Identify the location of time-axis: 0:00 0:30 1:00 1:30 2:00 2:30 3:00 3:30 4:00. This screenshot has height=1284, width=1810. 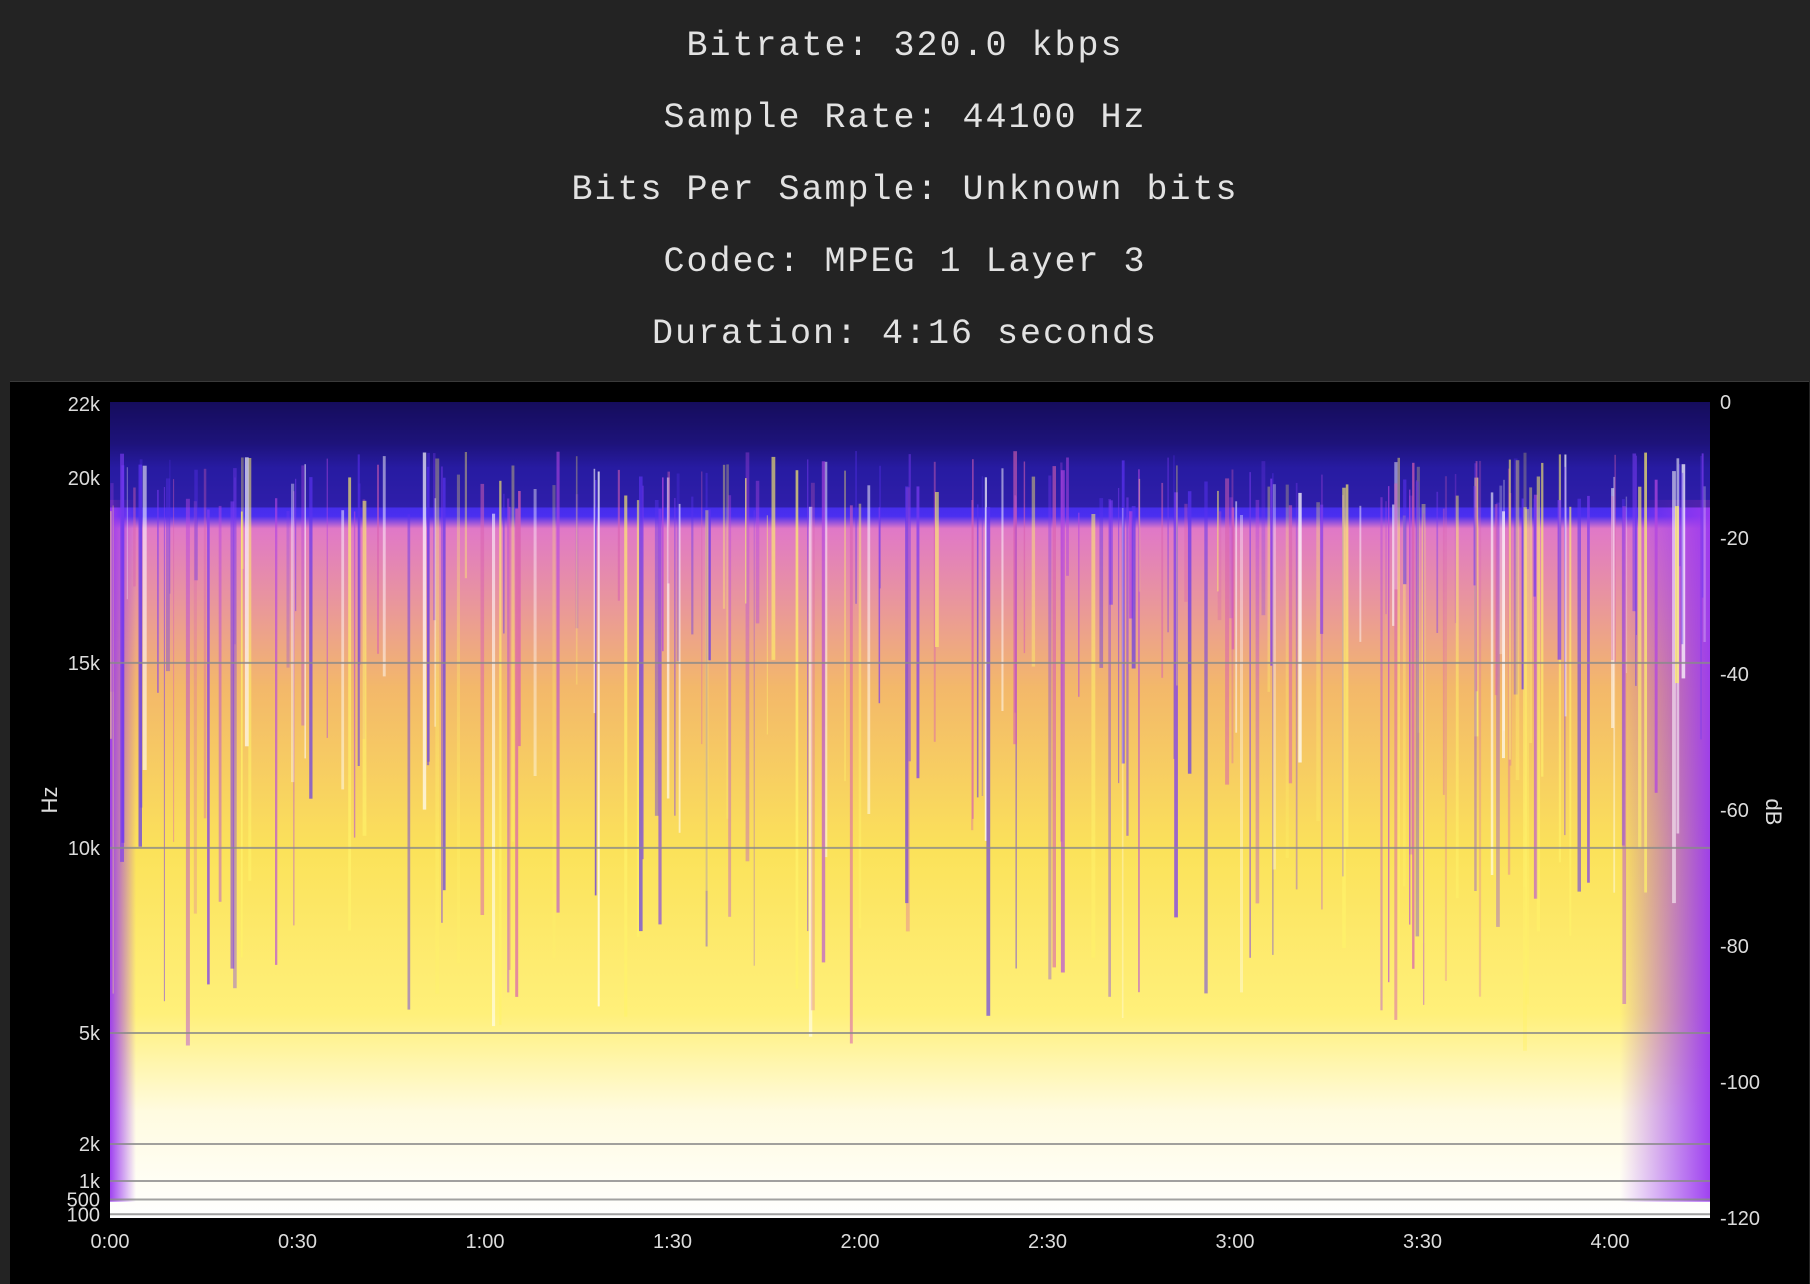
(860, 1242).